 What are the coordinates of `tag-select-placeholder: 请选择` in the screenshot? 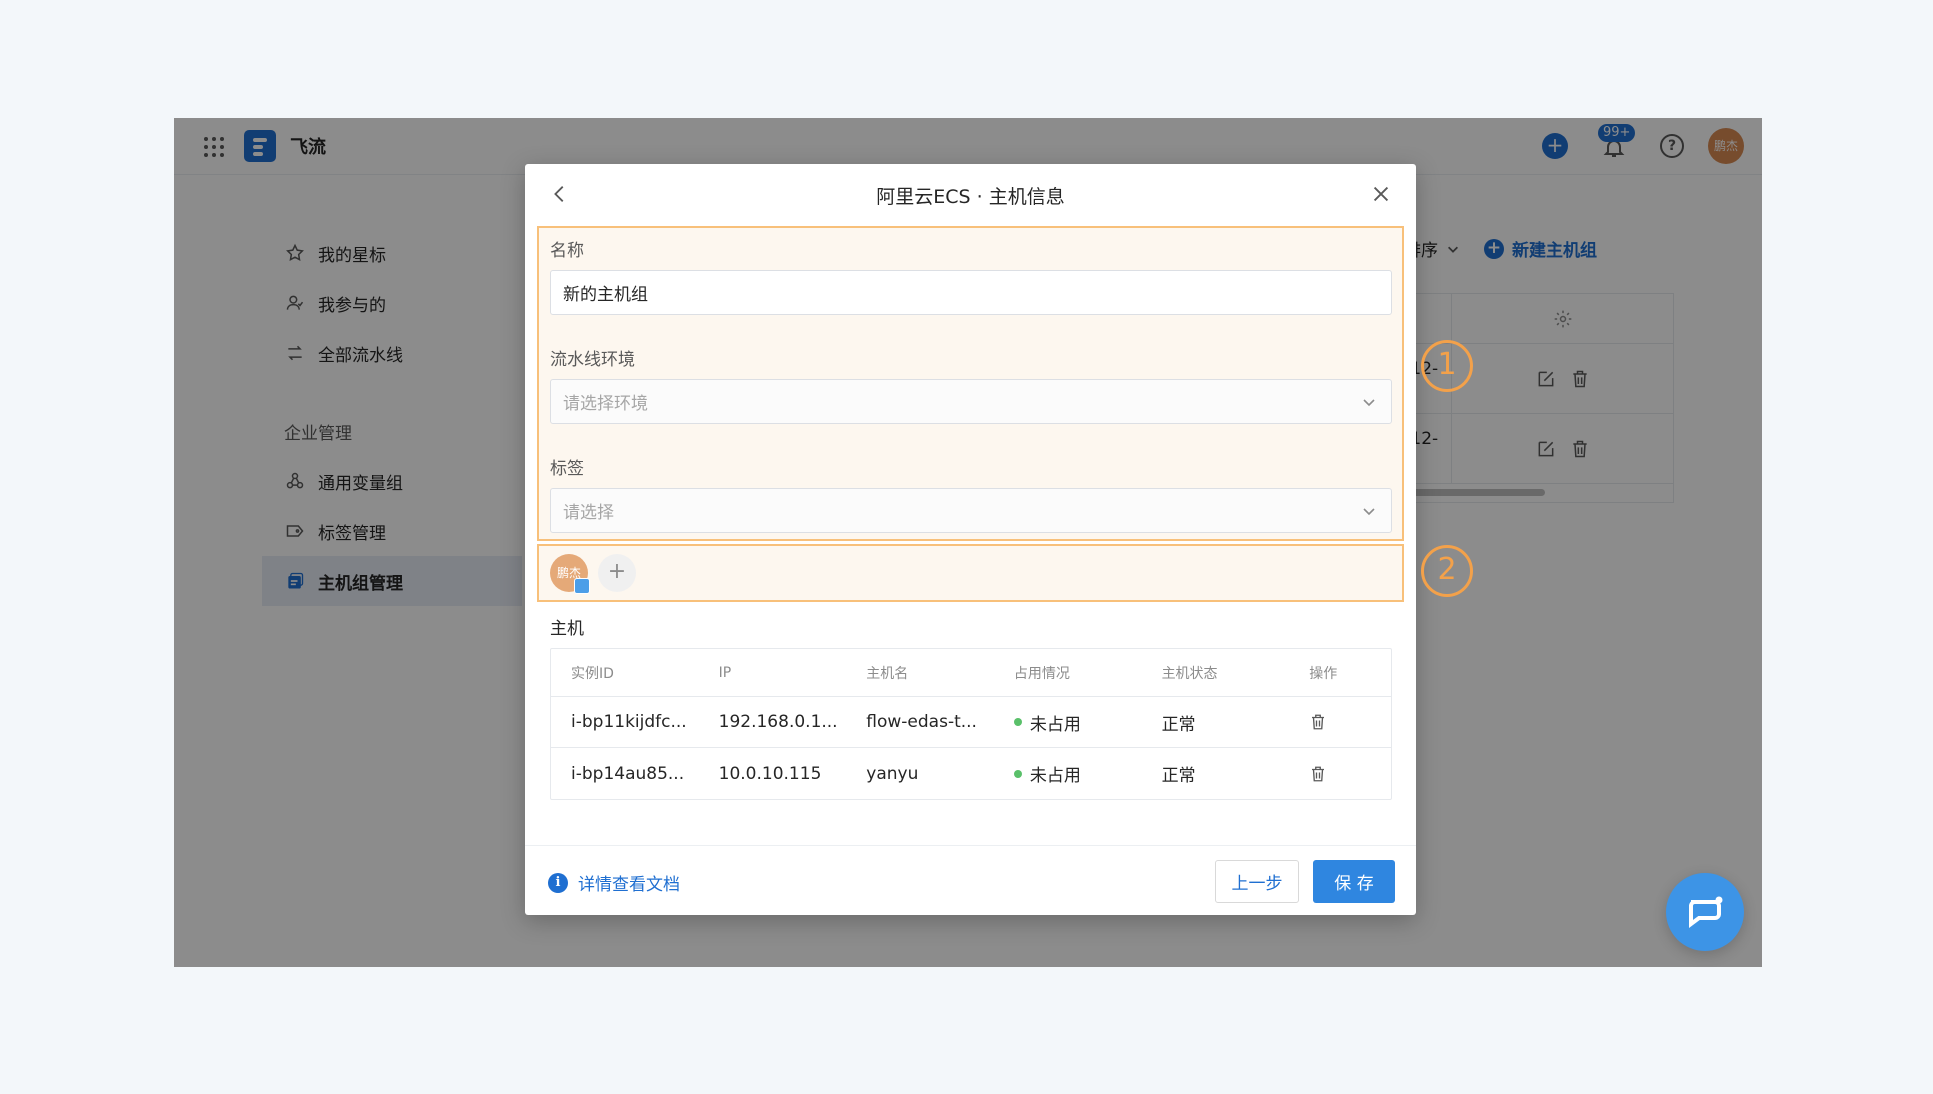 It's located at (588, 513).